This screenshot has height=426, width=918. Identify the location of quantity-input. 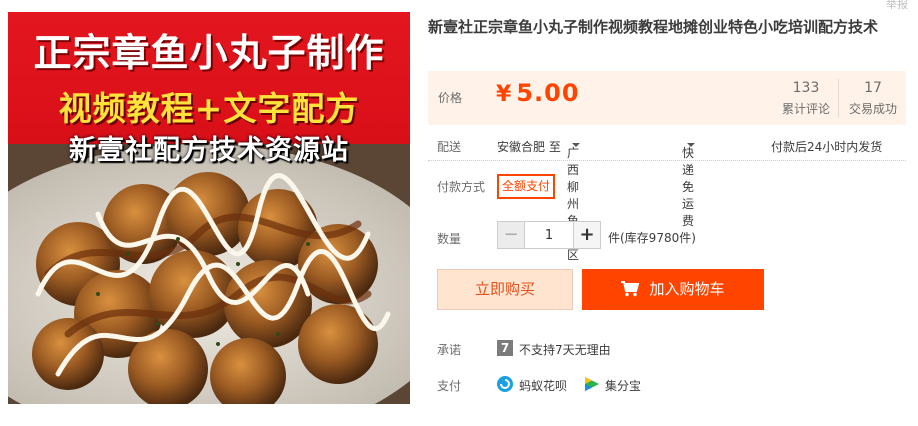
(549, 235).